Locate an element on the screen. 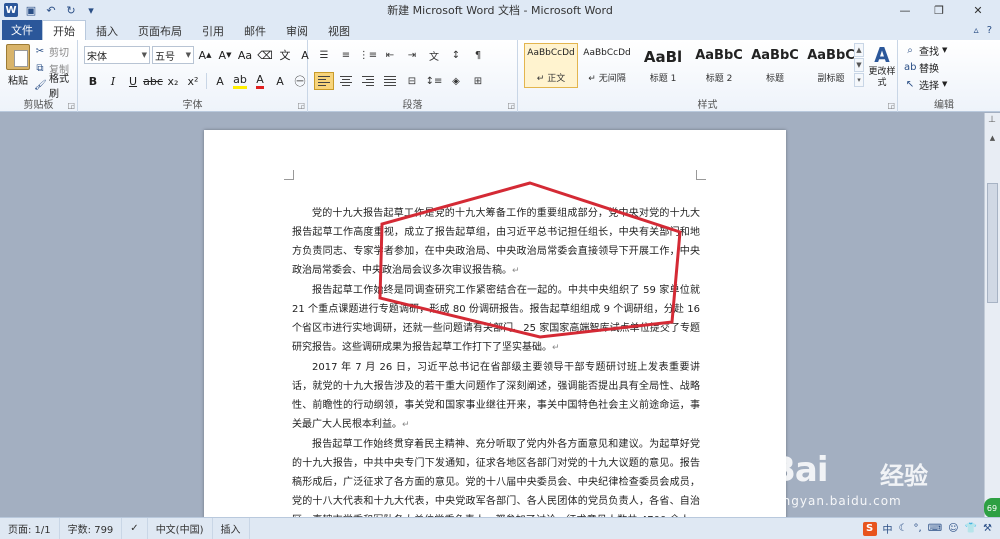 The image size is (1000, 539). scroll-up-icon: ▲ is located at coordinates (992, 138).